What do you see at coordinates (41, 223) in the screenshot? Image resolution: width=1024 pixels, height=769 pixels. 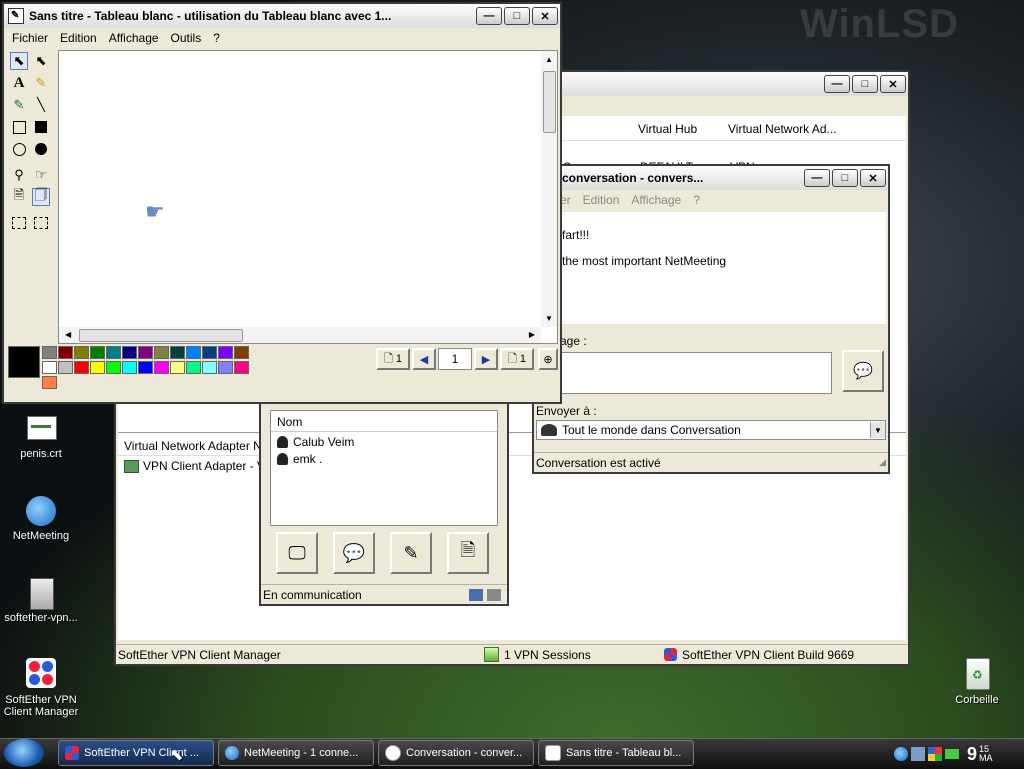 I see `select-region-icon` at bounding box center [41, 223].